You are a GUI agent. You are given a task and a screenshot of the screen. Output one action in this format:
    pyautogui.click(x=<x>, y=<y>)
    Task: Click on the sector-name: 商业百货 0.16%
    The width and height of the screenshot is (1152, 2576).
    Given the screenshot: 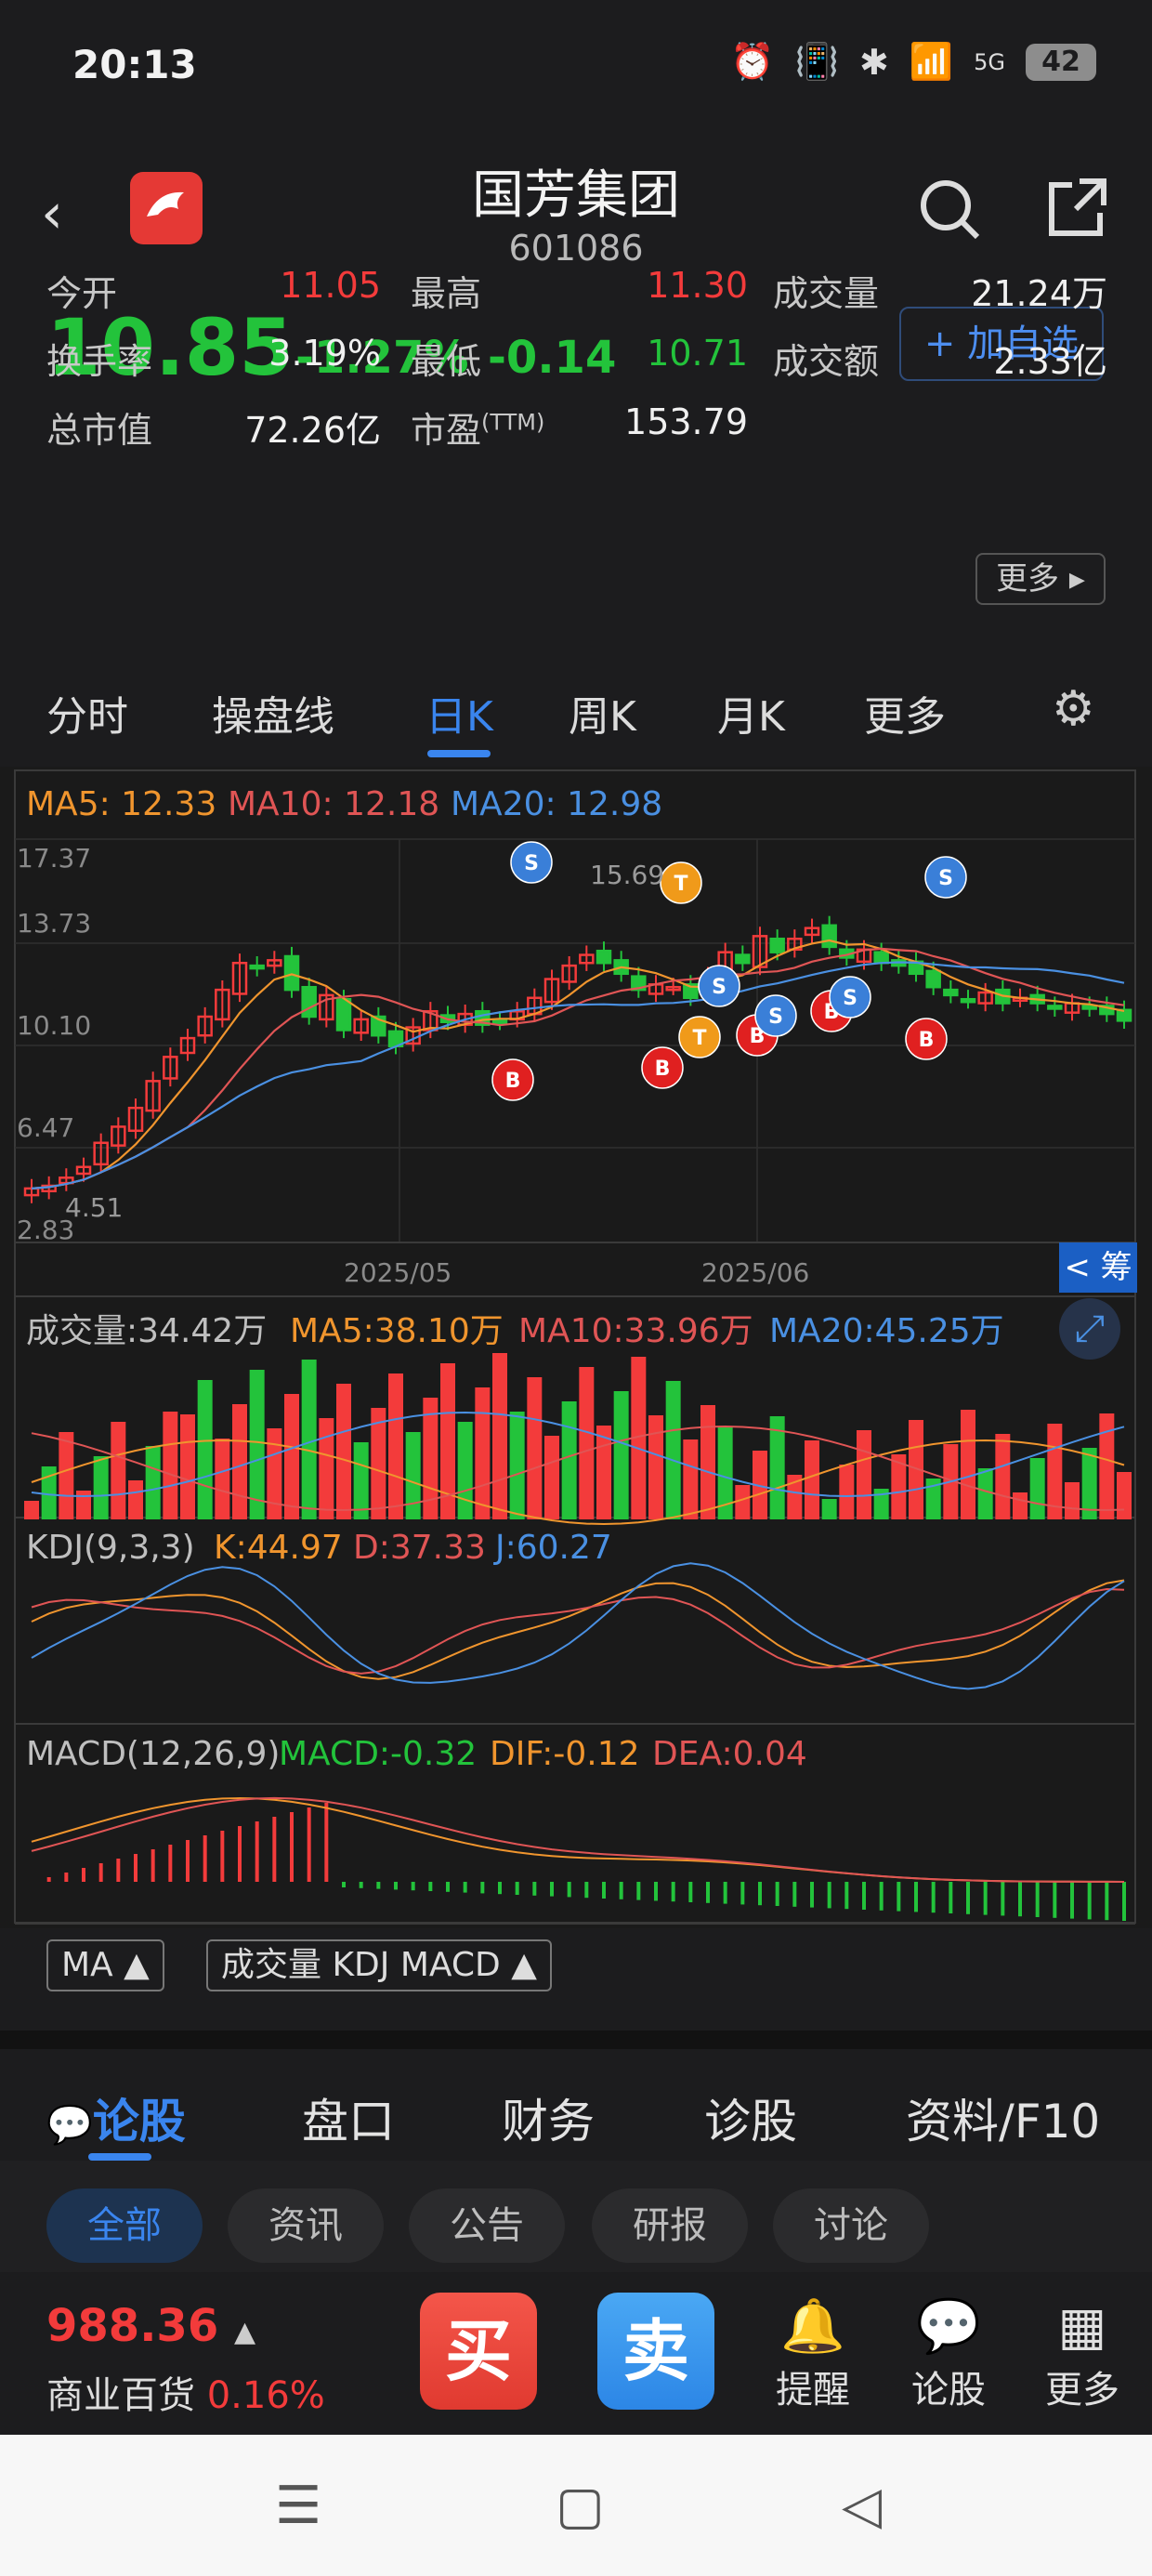 What is the action you would take?
    pyautogui.click(x=185, y=2392)
    